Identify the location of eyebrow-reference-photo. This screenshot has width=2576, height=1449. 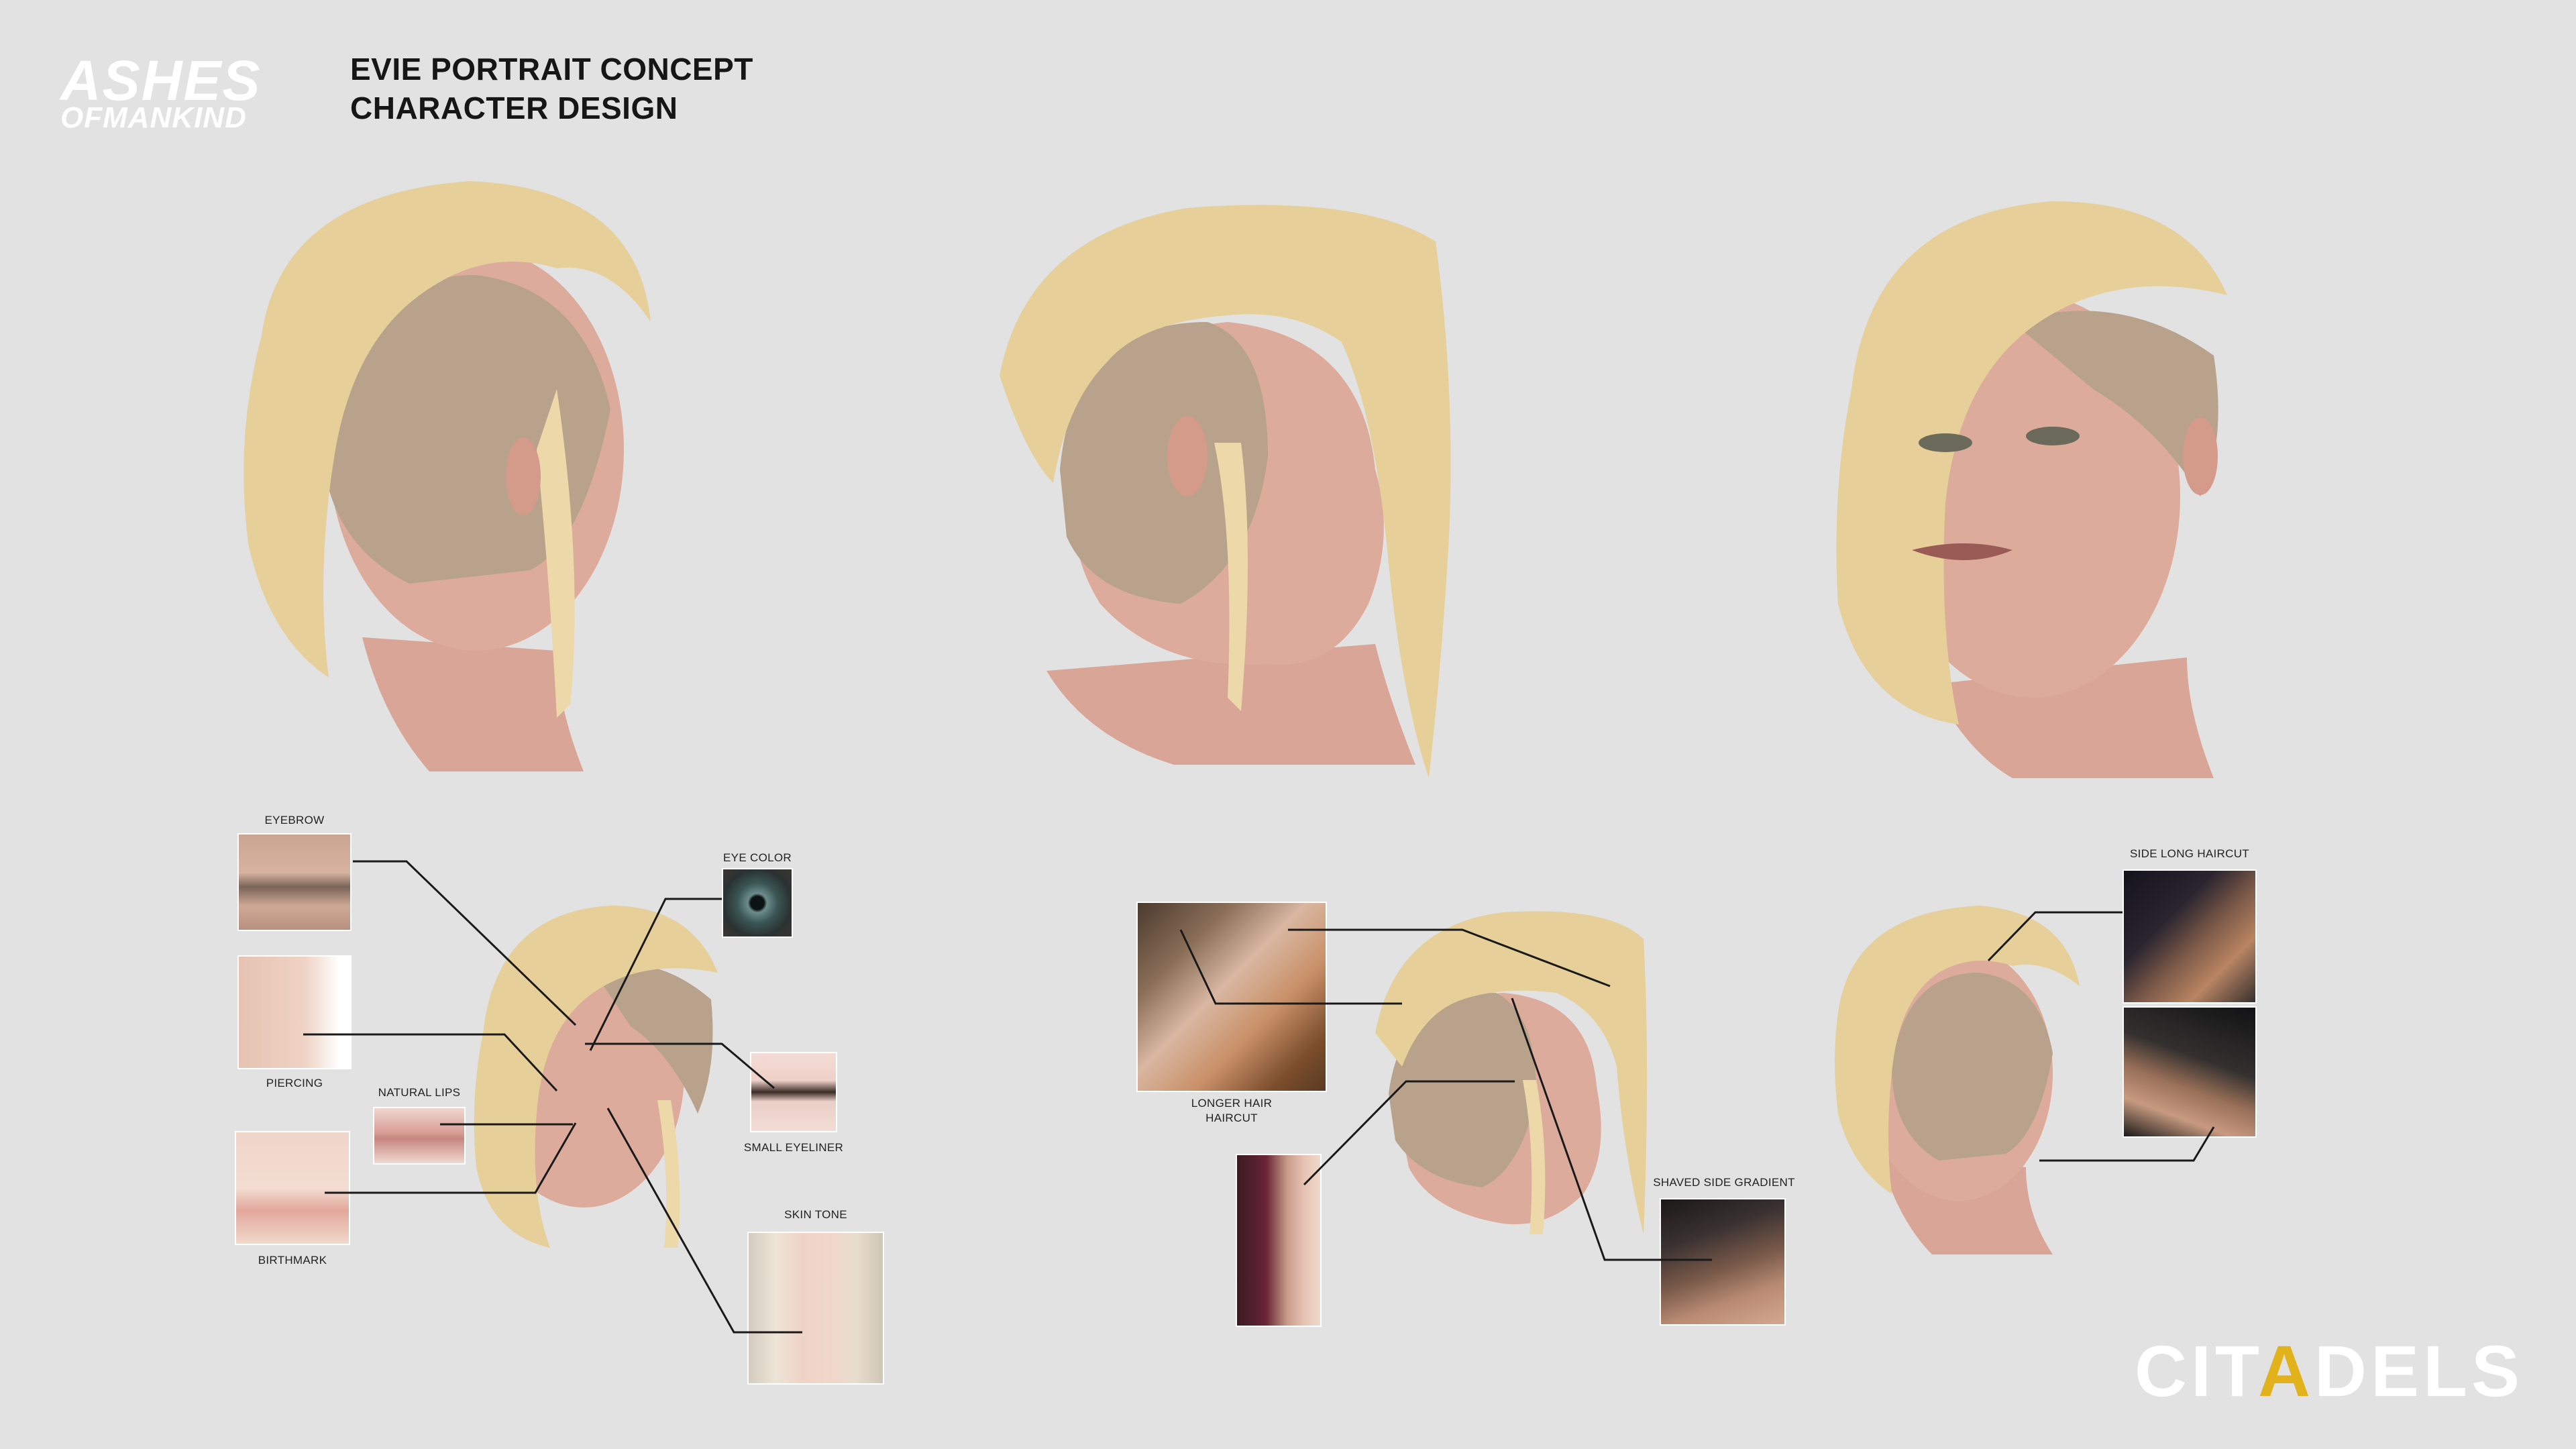
(294, 882).